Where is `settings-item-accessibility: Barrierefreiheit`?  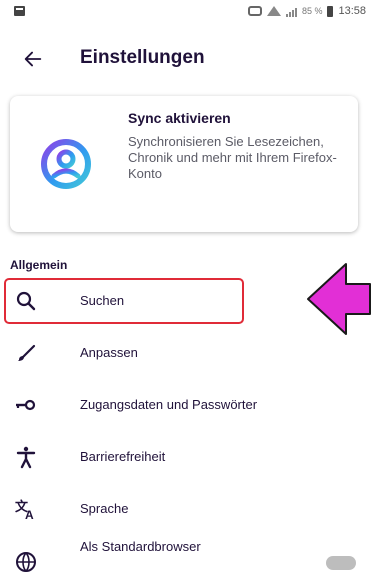 settings-item-accessibility: Barrierefreiheit is located at coordinates (186, 457).